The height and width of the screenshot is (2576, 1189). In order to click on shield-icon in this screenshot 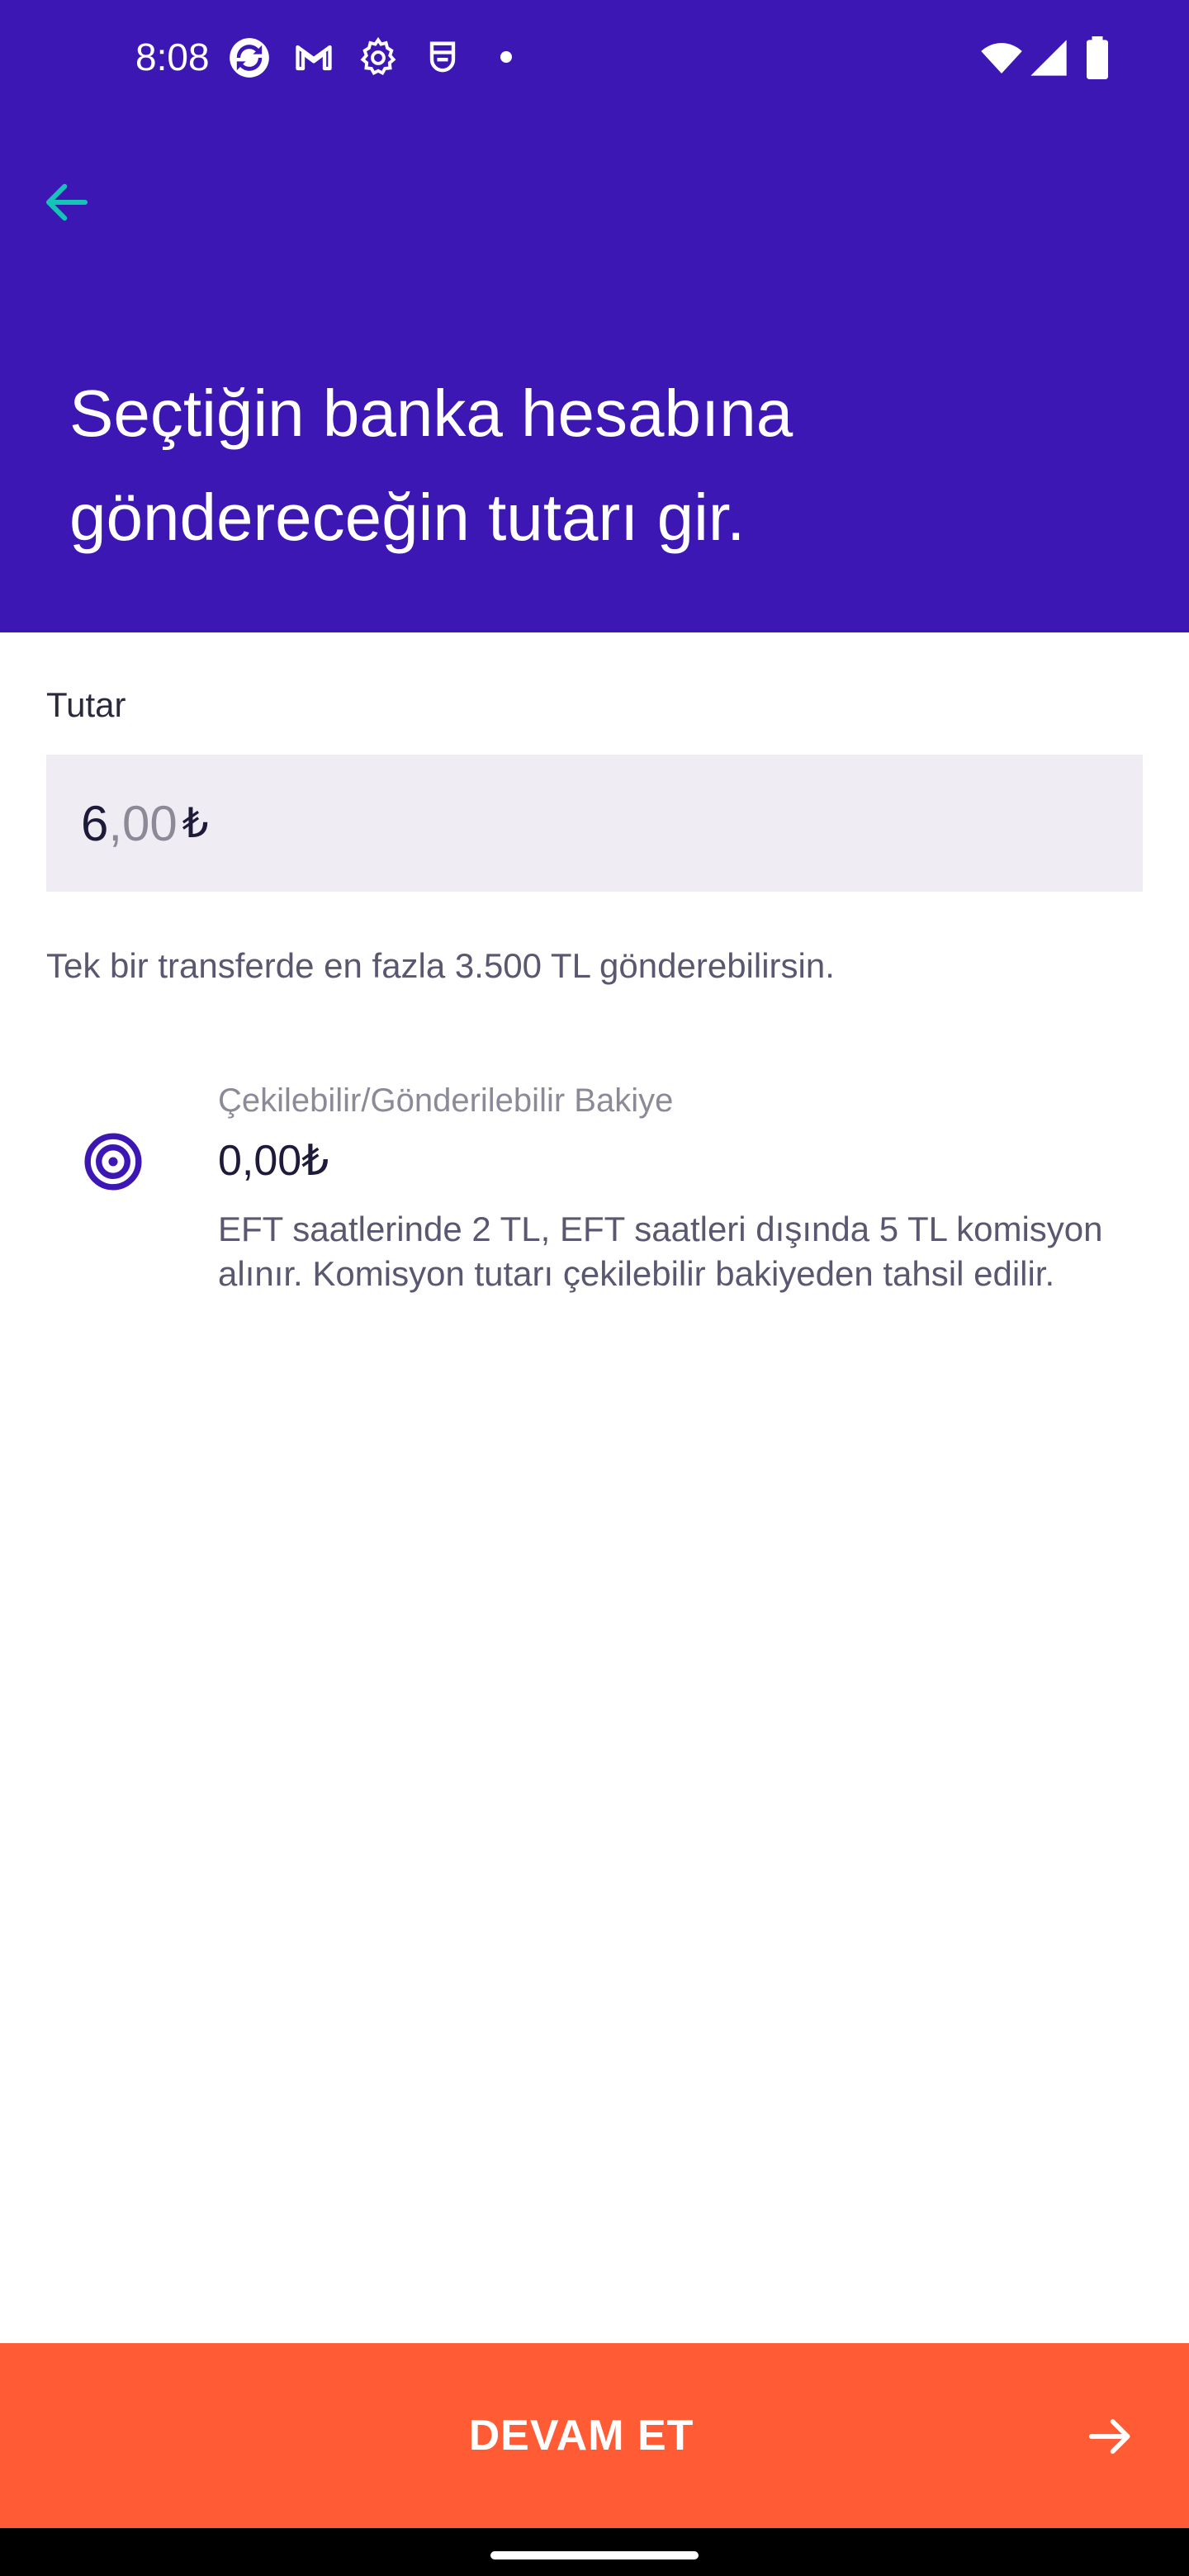, I will do `click(442, 57)`.